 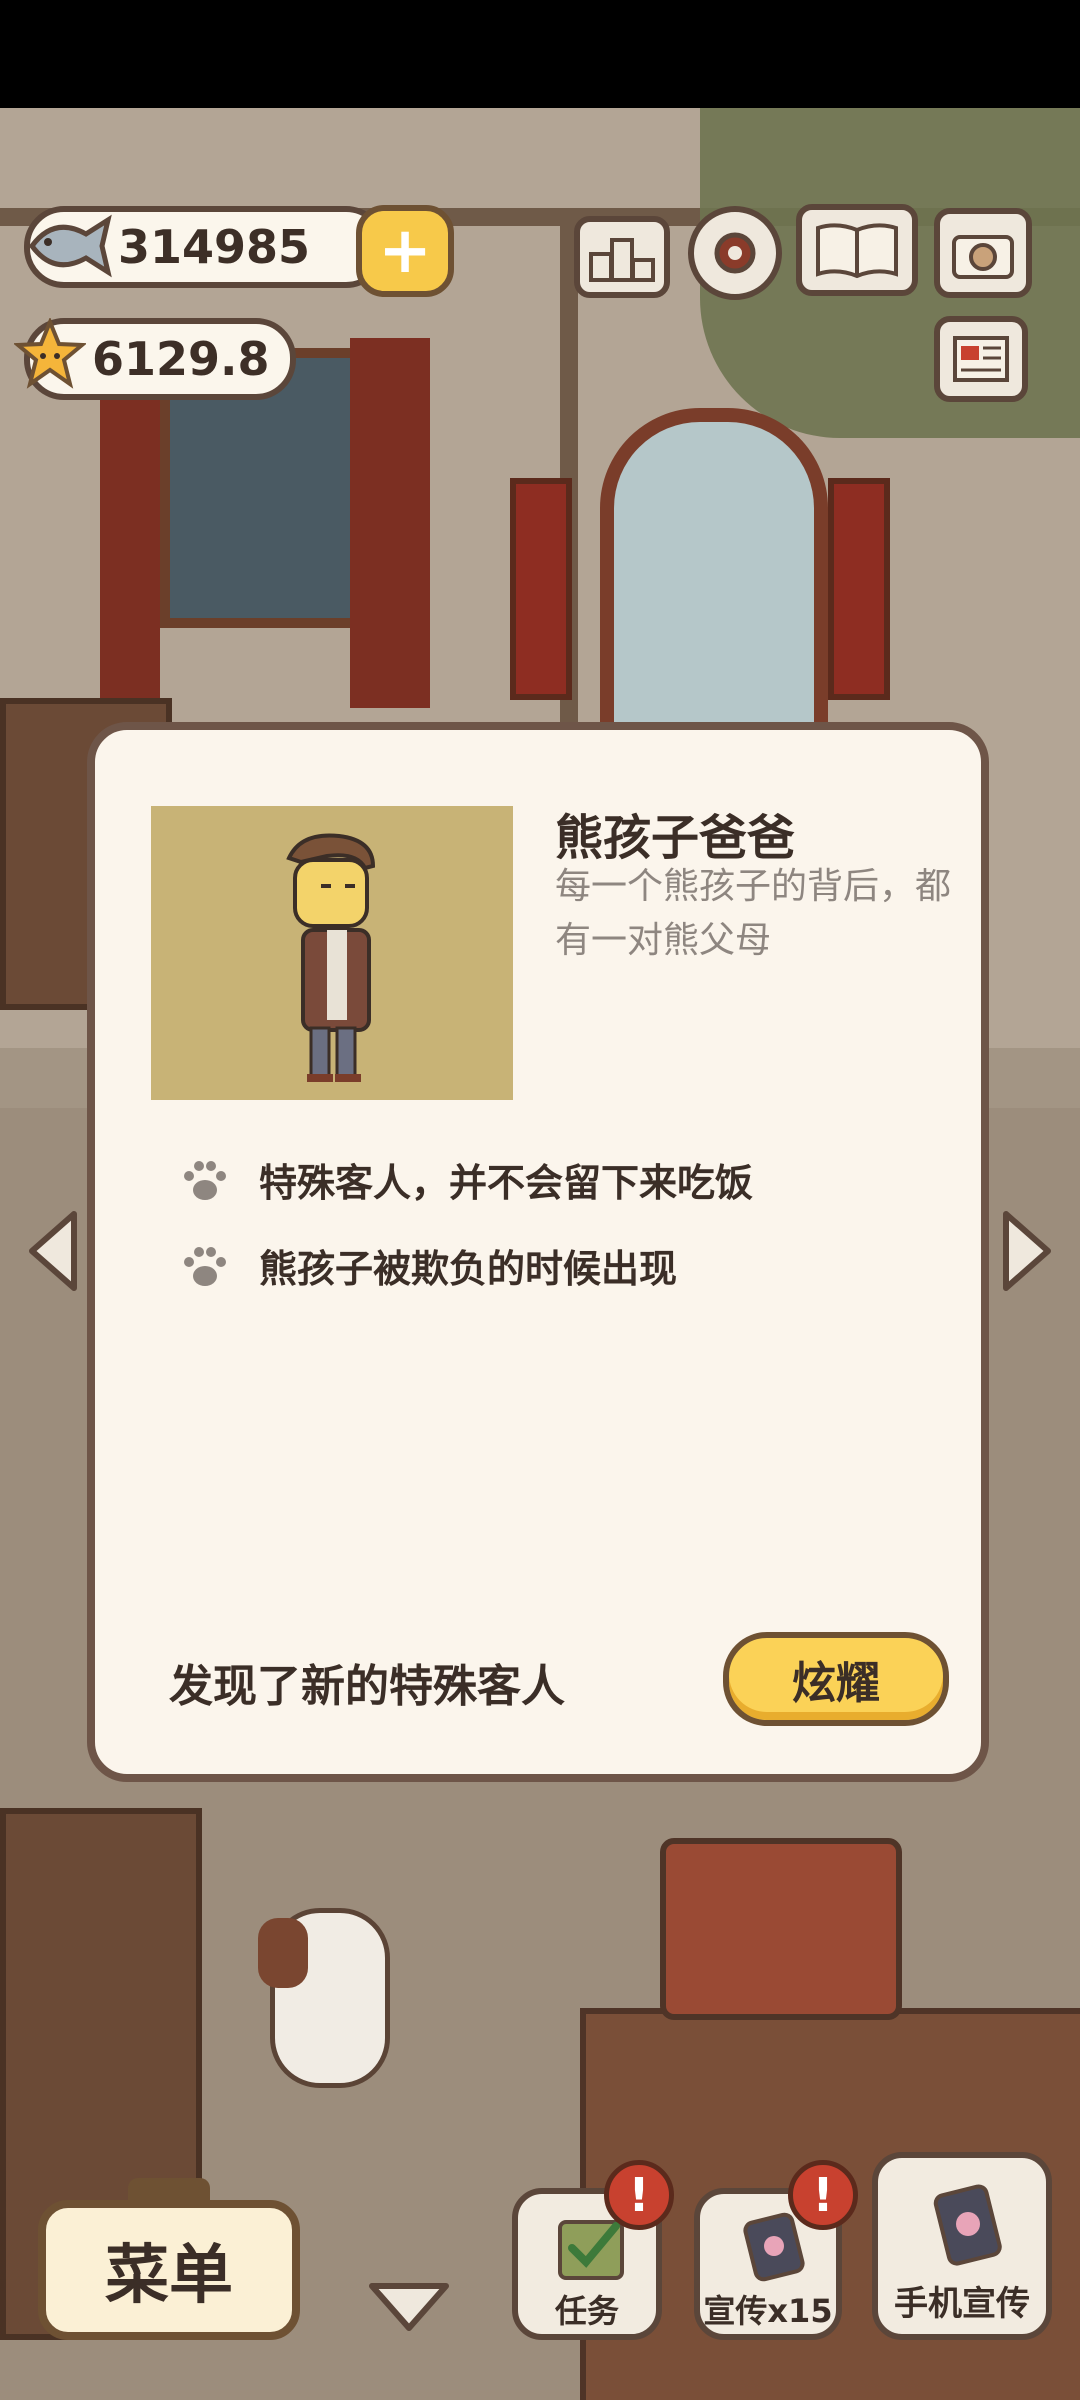 What do you see at coordinates (735, 253) in the screenshot?
I see `gear-icon` at bounding box center [735, 253].